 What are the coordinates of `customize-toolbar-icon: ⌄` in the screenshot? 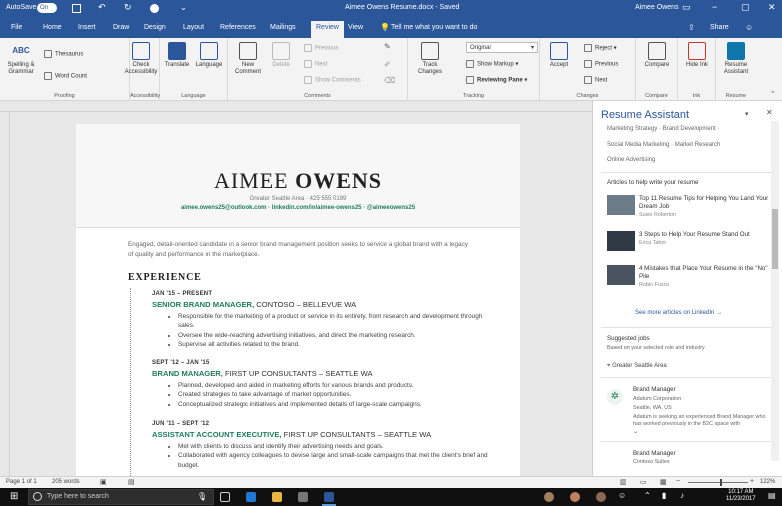 It's located at (183, 7).